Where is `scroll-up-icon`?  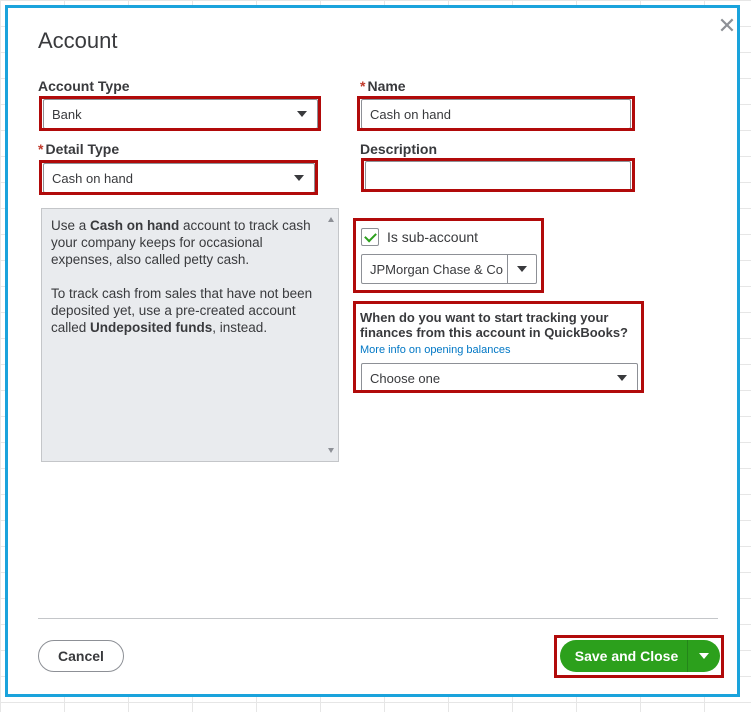
scroll-up-icon is located at coordinates (331, 219).